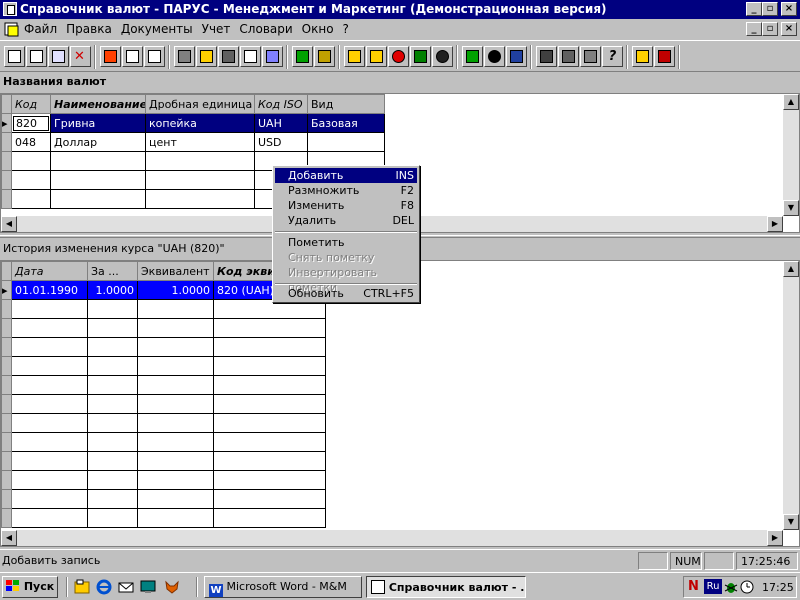 Image resolution: width=800 pixels, height=600 pixels. I want to click on menu-documents: Документы, so click(157, 29).